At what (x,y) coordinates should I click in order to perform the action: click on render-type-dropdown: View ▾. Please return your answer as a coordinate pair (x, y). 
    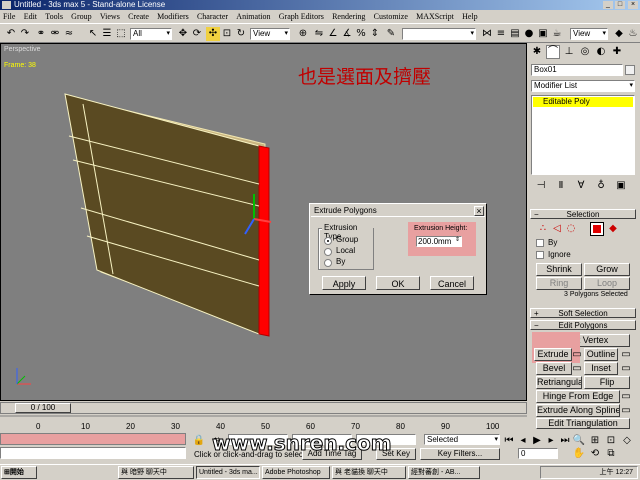
    Looking at the image, I should click on (589, 34).